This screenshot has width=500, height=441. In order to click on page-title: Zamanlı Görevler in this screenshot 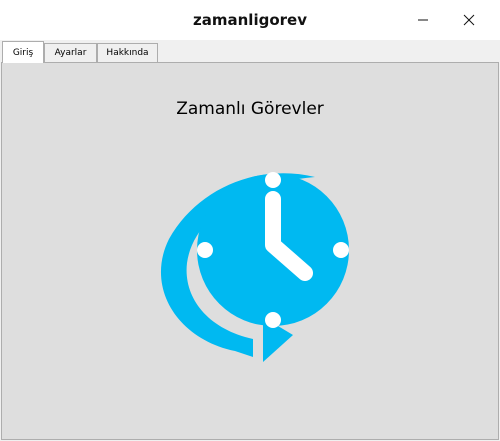, I will do `click(250, 109)`.